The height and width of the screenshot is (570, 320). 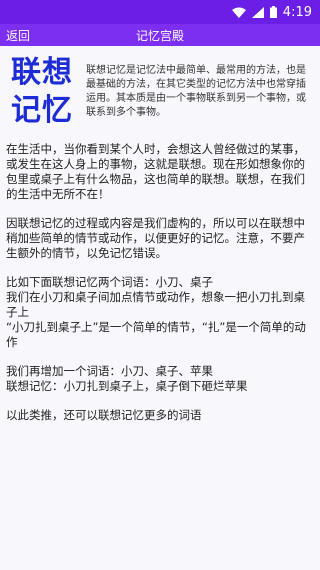 What do you see at coordinates (297, 12) in the screenshot?
I see `status-time: 4:19` at bounding box center [297, 12].